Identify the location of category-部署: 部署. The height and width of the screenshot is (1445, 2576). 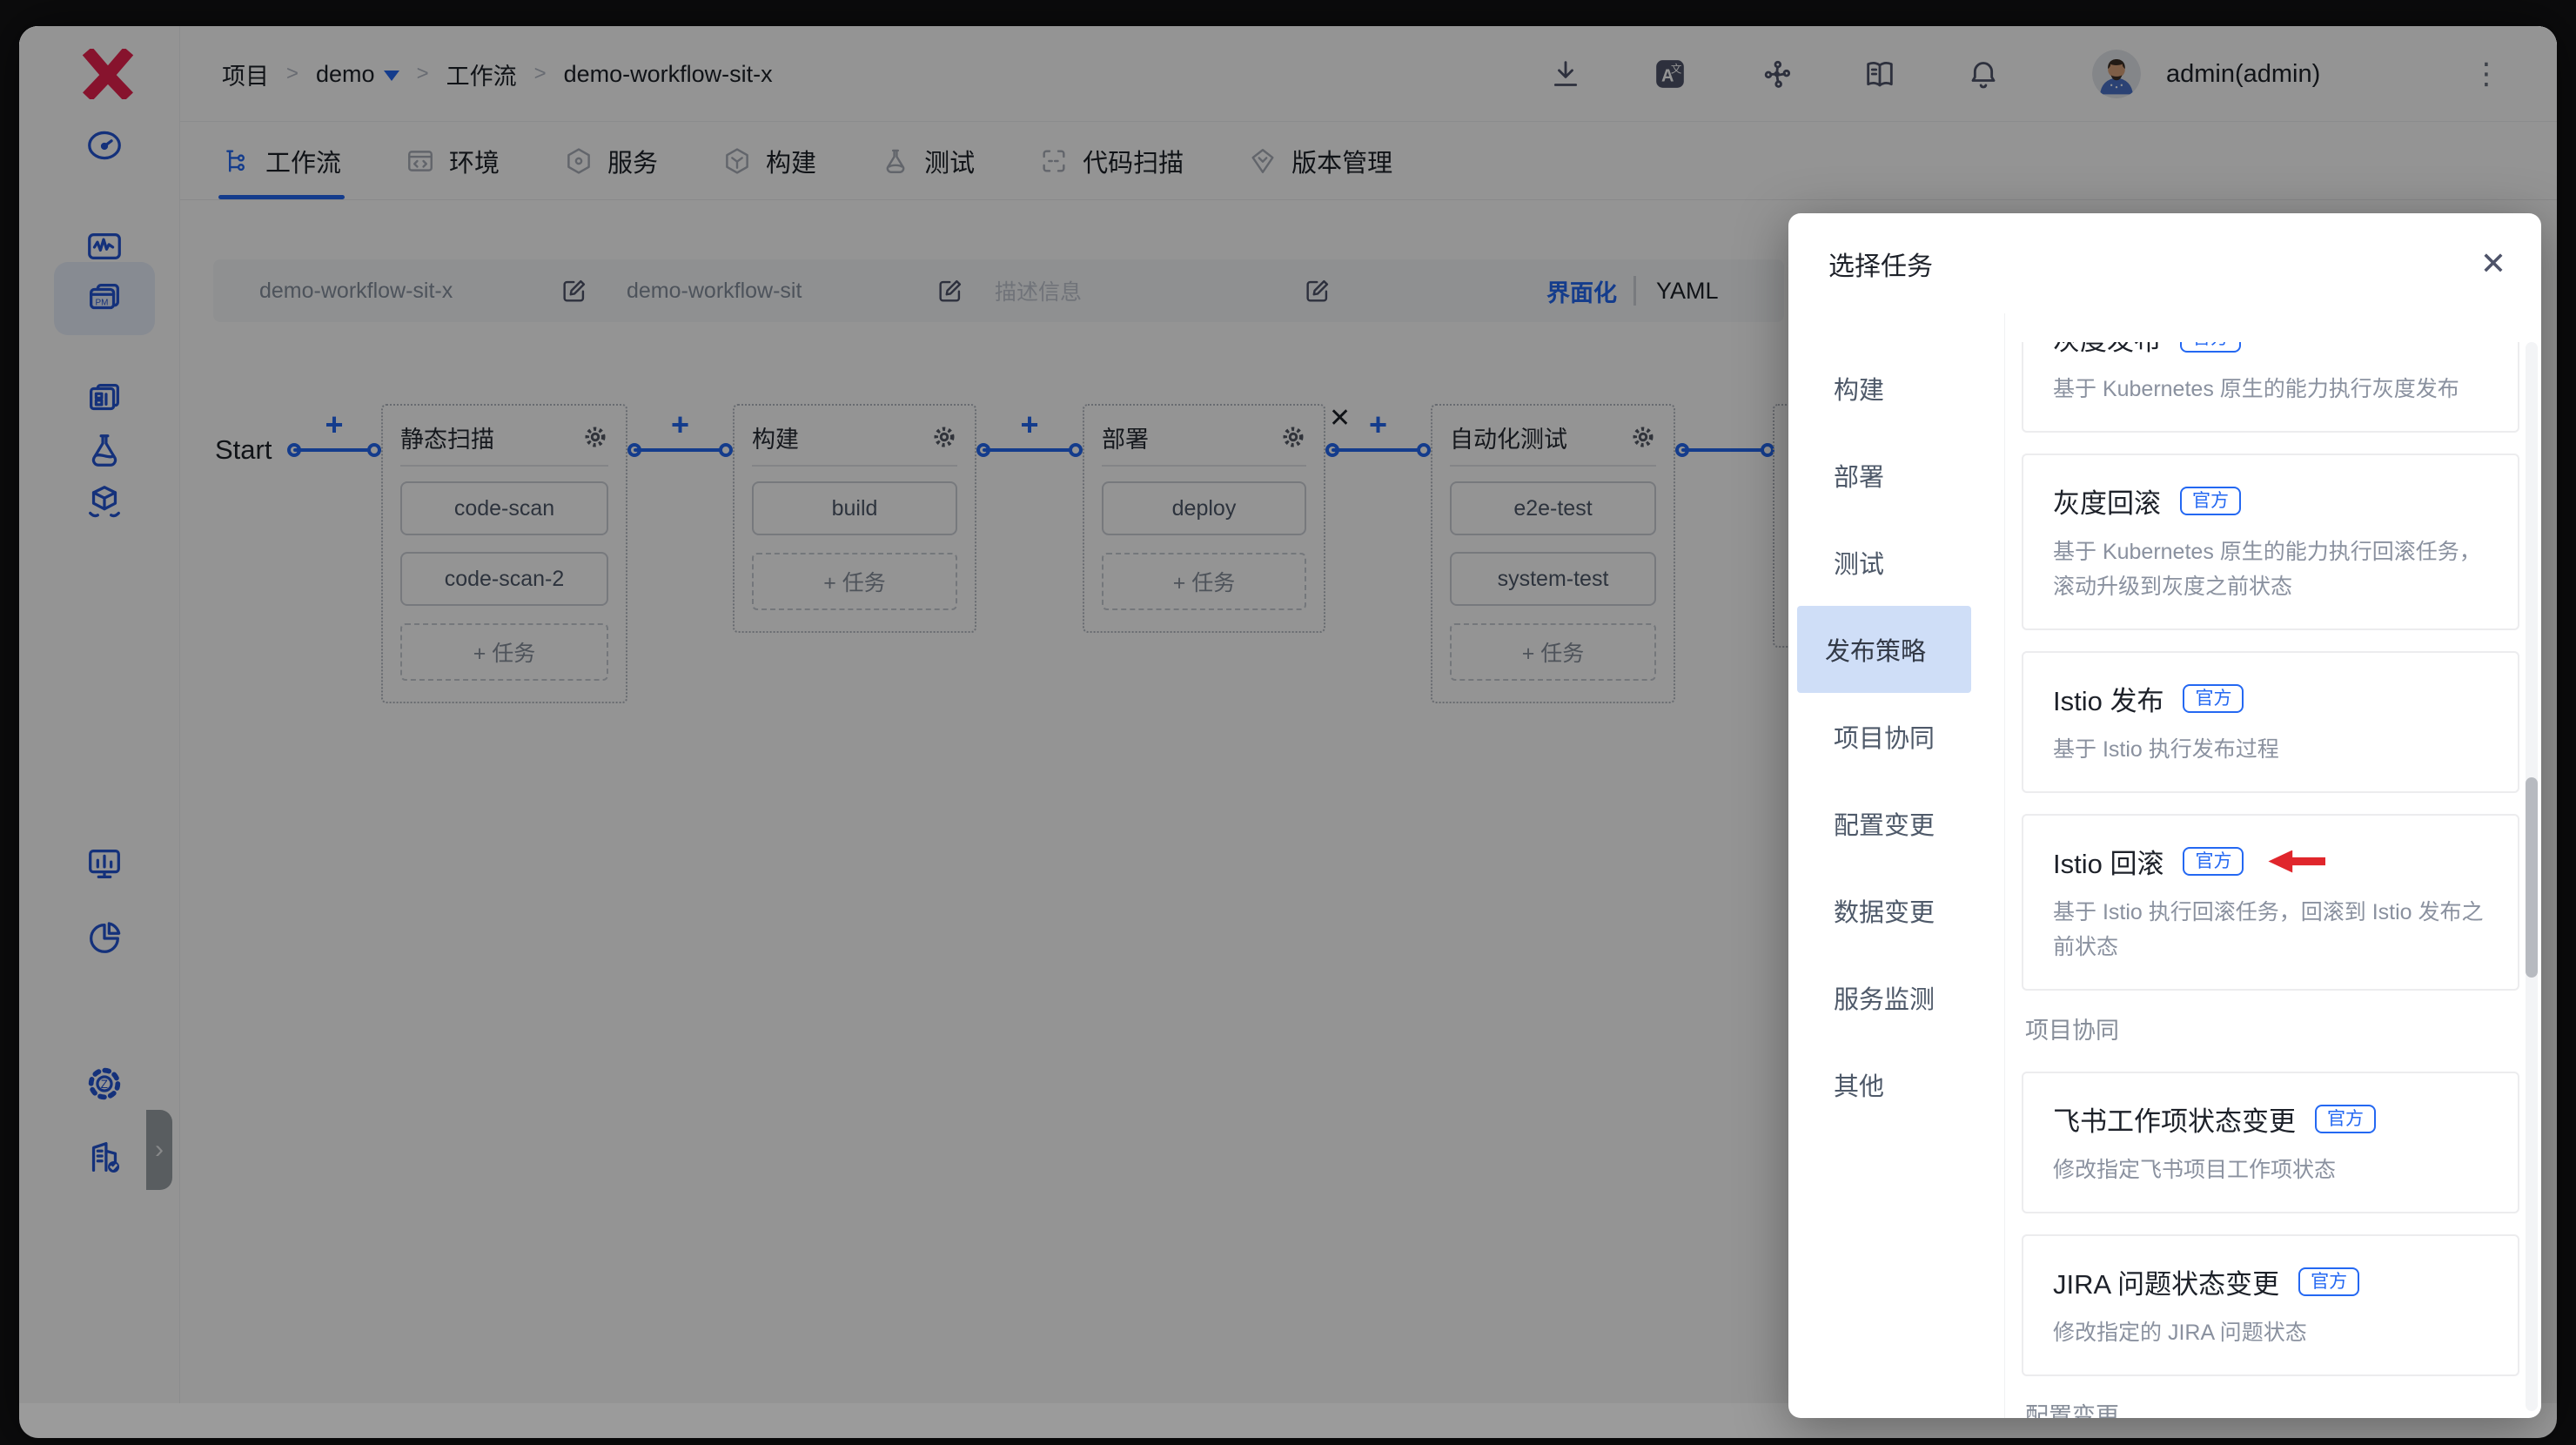
(1884, 475).